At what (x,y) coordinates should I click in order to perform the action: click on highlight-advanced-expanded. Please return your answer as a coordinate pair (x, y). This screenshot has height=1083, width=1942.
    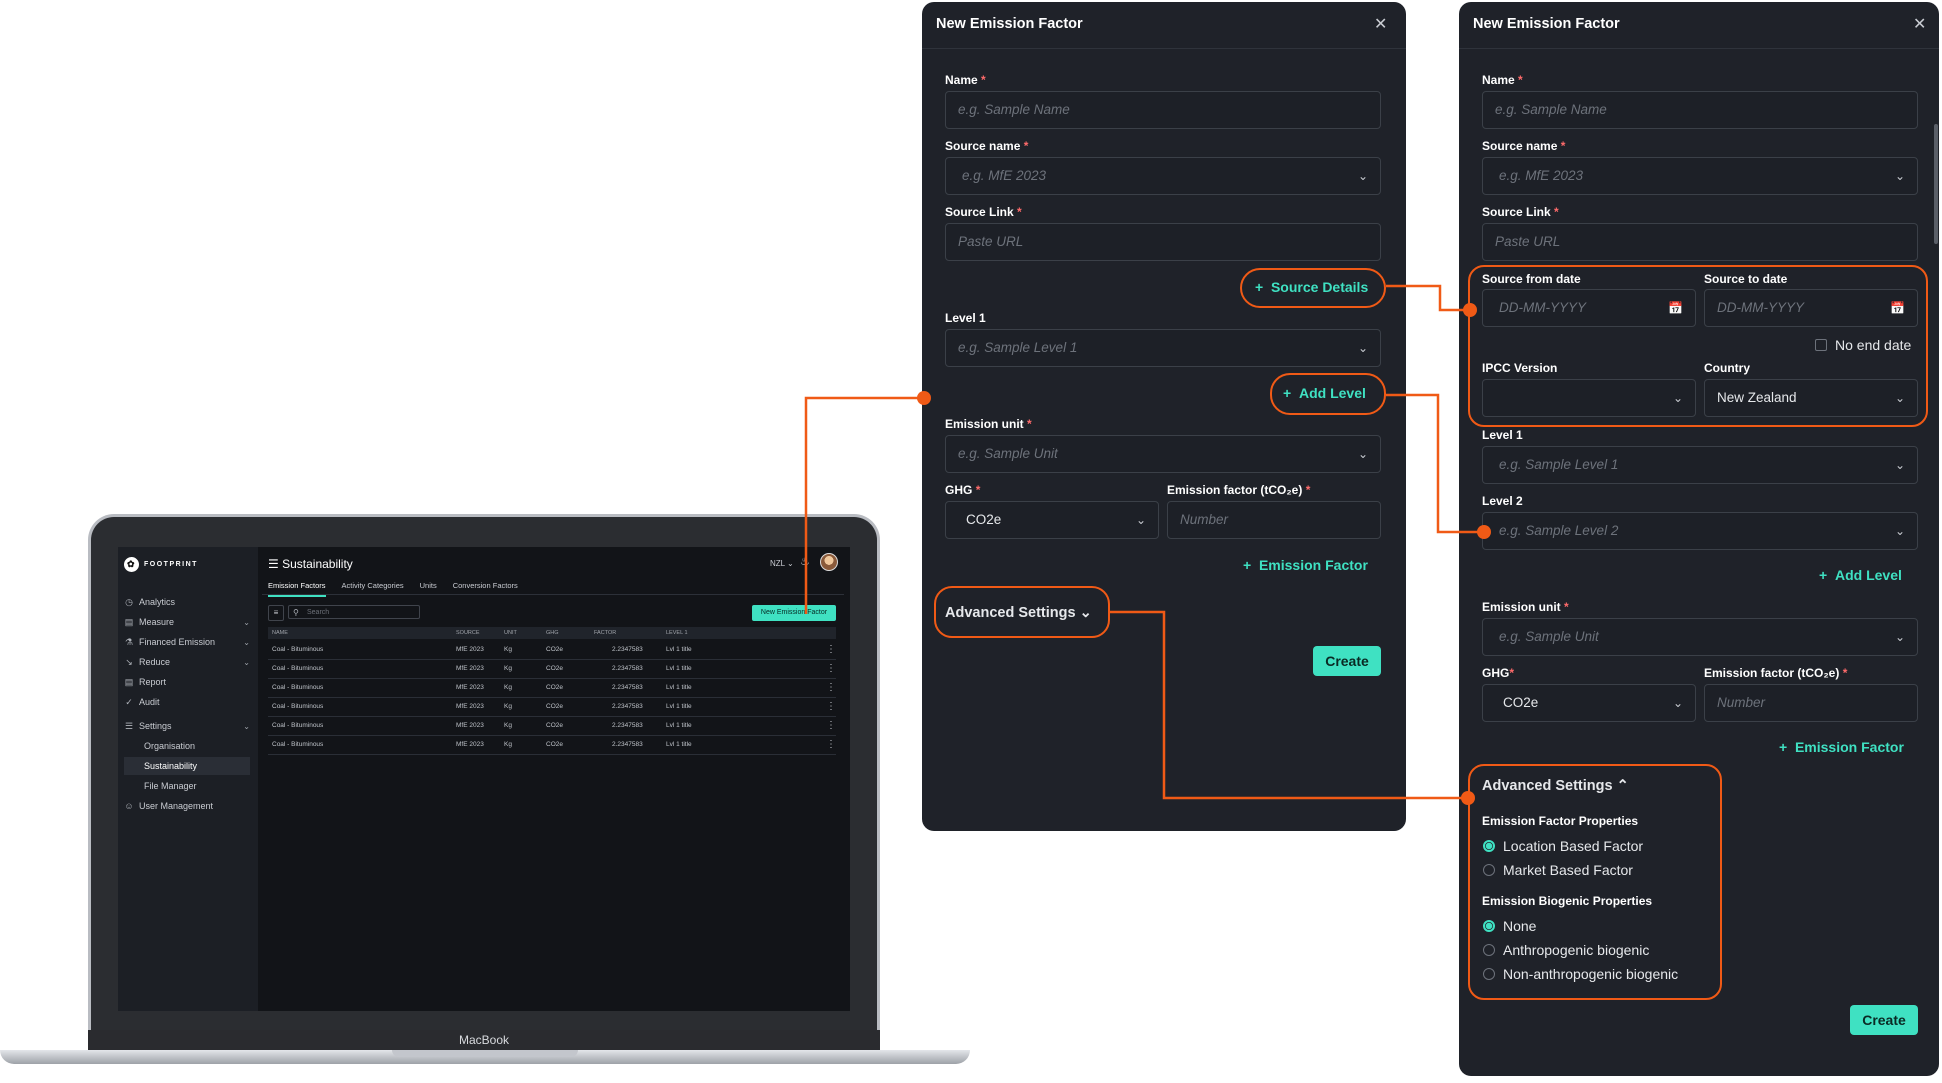
    Looking at the image, I should click on (1595, 882).